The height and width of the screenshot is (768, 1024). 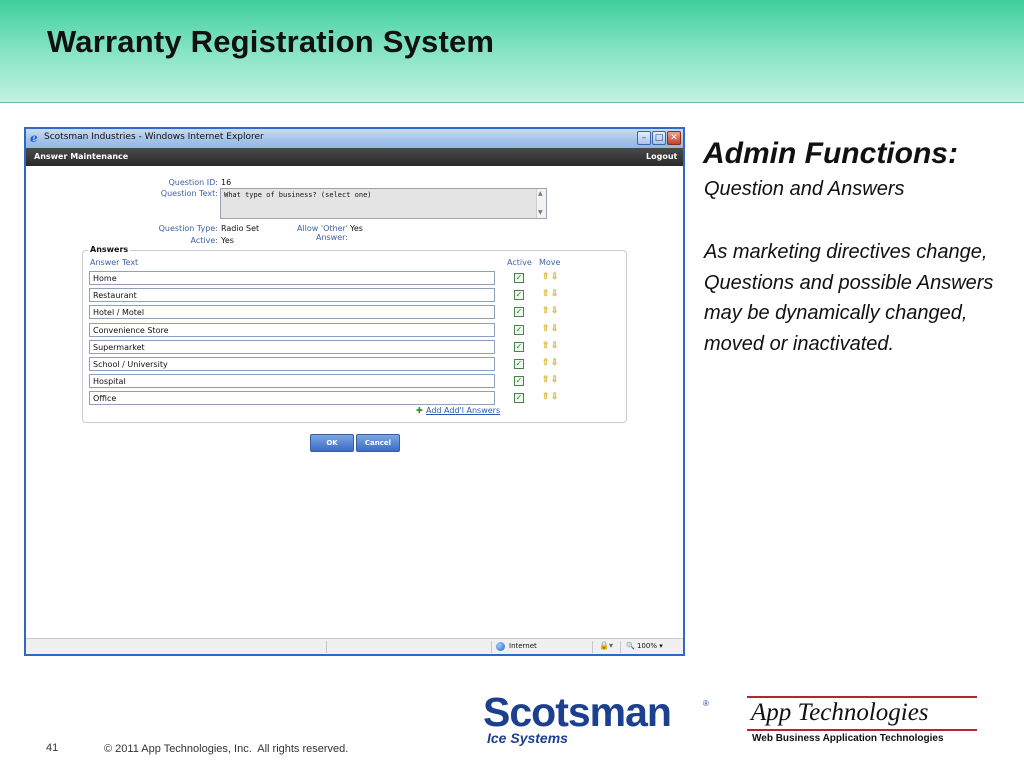 What do you see at coordinates (354, 646) in the screenshot?
I see `browser-statusbar: Internet 🔒▾ 🔍 100% ▾` at bounding box center [354, 646].